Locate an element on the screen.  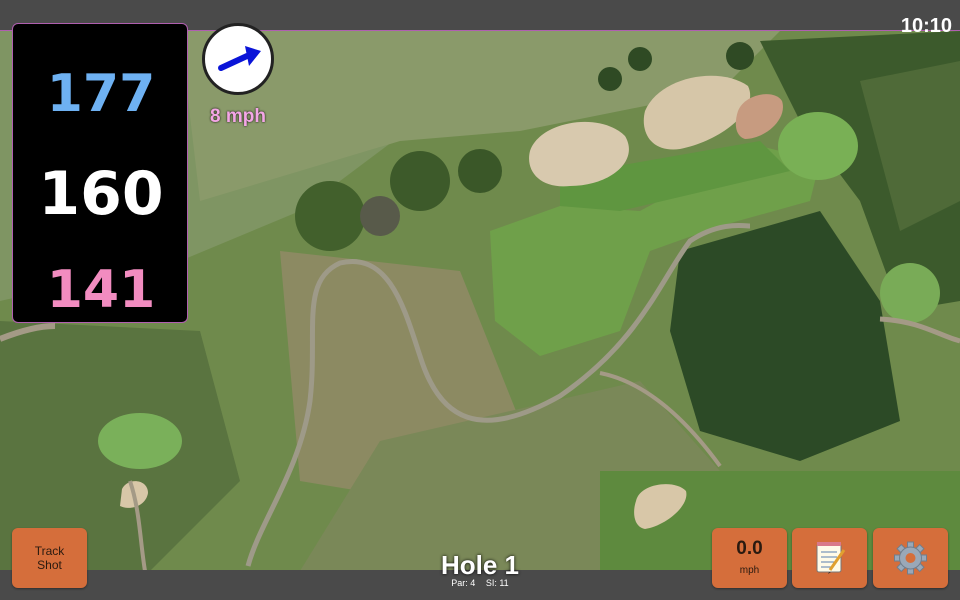
speed-button: 0.0 mph is located at coordinates (749, 558).